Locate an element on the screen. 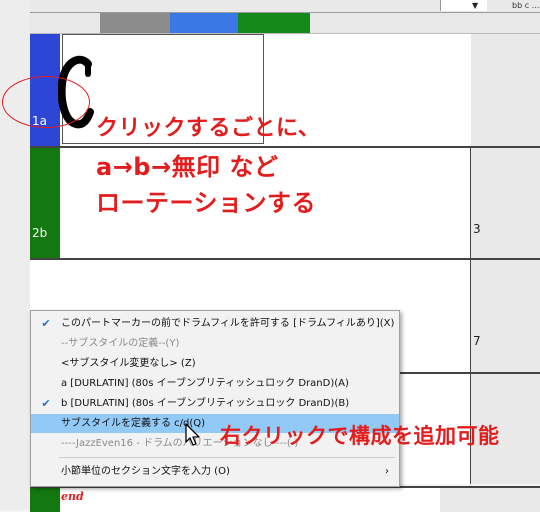 Image resolution: width=540 pixels, height=512 pixels. section-color-strip is located at coordinates (285, 23).